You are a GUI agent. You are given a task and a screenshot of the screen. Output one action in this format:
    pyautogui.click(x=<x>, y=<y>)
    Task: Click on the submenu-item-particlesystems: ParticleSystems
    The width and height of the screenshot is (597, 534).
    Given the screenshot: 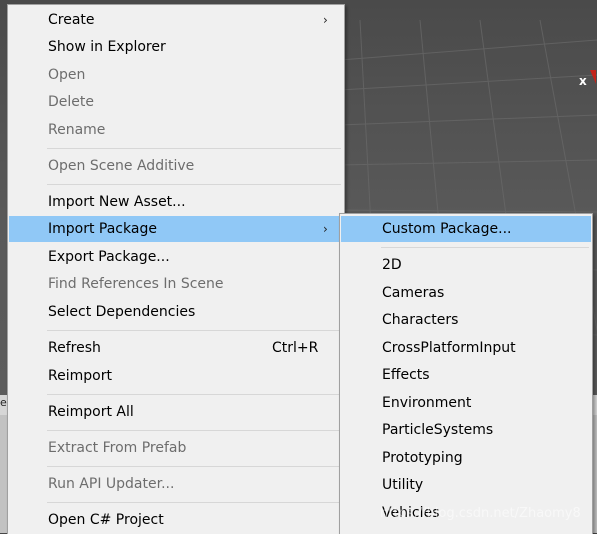 What is the action you would take?
    pyautogui.click(x=466, y=430)
    